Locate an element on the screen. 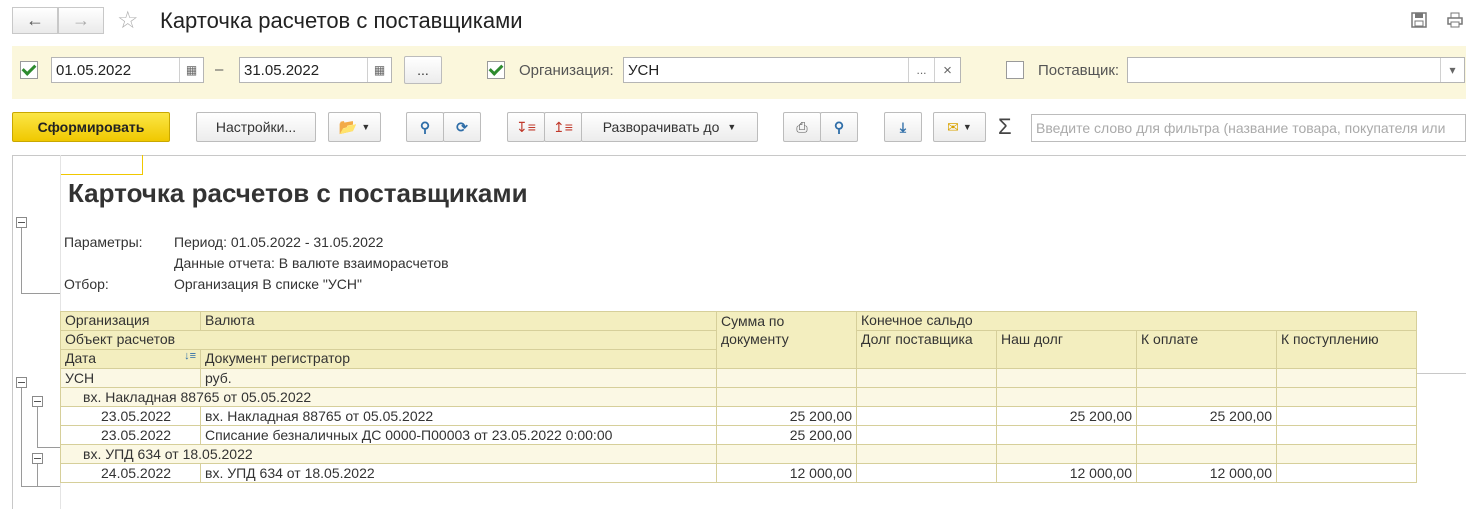  date-to-value: 31.05.2022 is located at coordinates (282, 70).